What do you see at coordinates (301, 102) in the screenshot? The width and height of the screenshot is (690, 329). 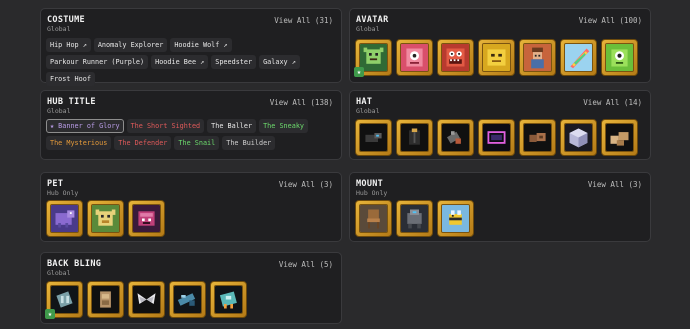 I see `hub-title-view-all-link: View All (138)` at bounding box center [301, 102].